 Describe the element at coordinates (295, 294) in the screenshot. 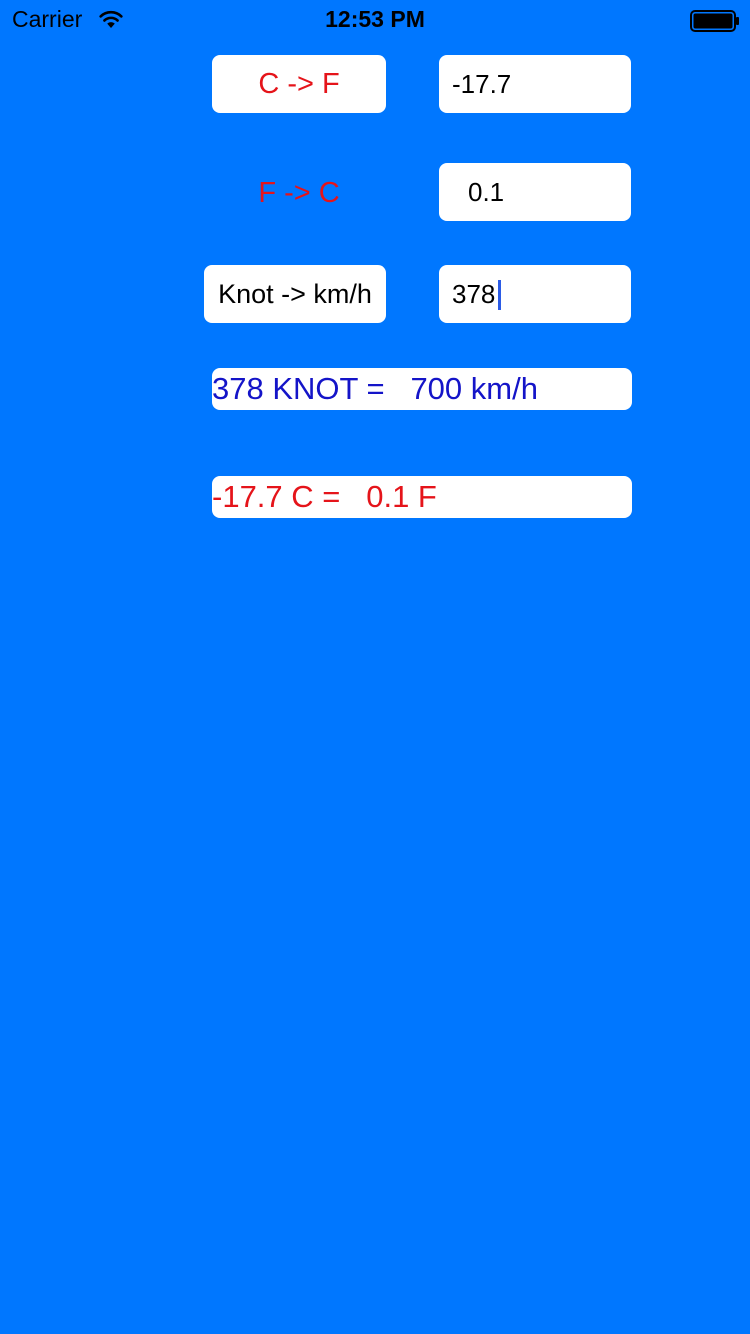

I see `knot-to-kmh-button: Knot -> km/h` at that location.